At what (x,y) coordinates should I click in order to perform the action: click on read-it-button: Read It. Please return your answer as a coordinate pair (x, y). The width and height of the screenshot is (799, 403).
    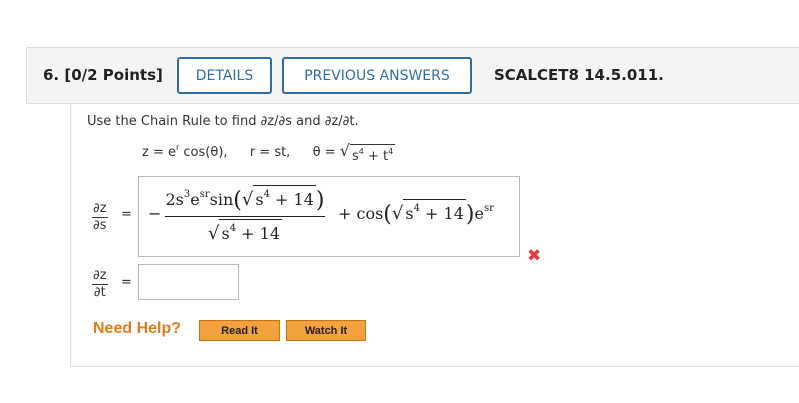
    Looking at the image, I should click on (239, 330).